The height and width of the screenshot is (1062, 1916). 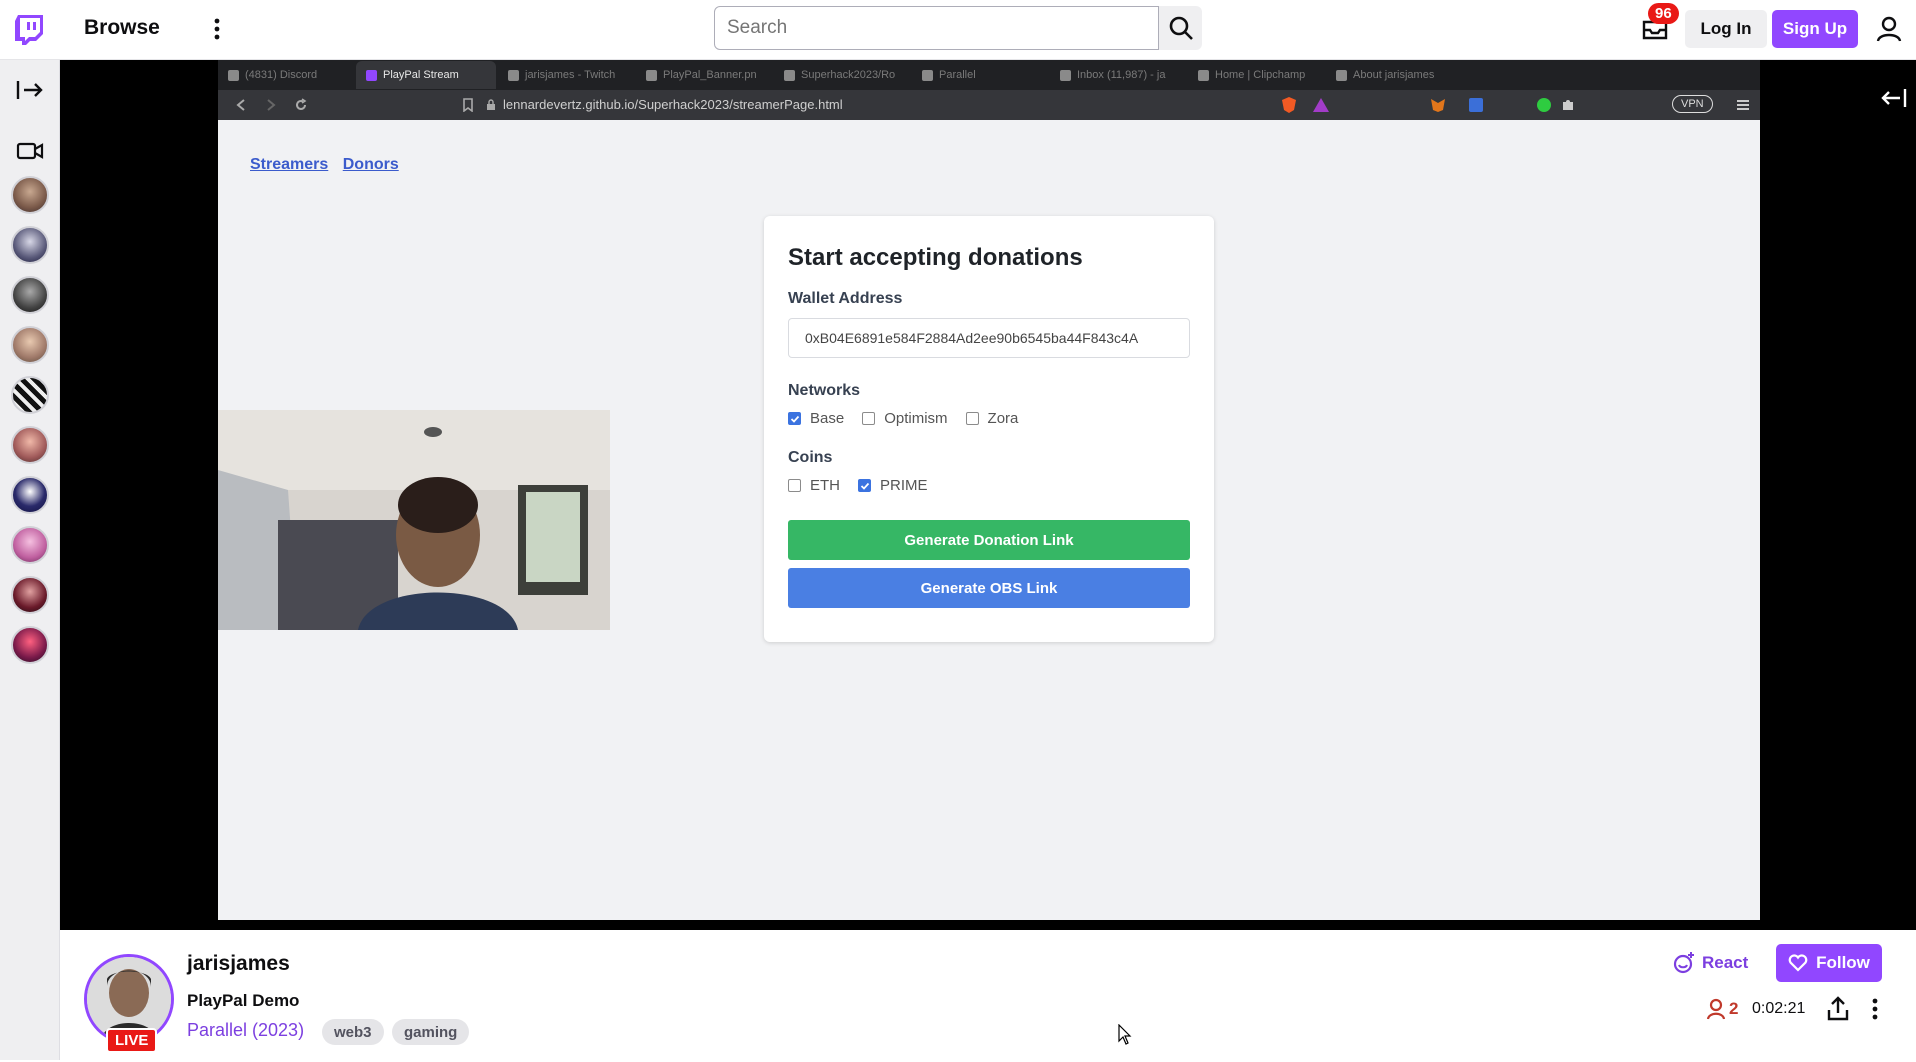 What do you see at coordinates (989, 540) in the screenshot?
I see `generate-donation-link-button: Generate Donation Link` at bounding box center [989, 540].